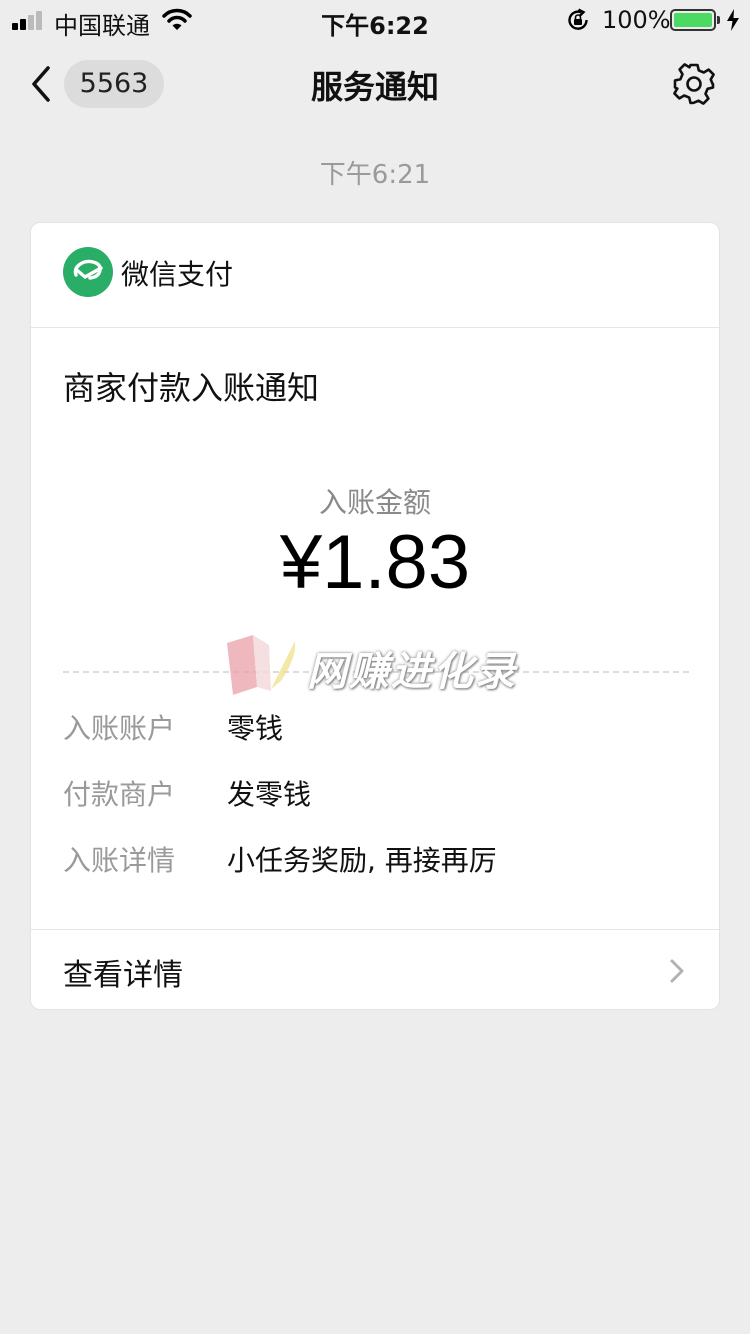 This screenshot has width=750, height=1334. Describe the element at coordinates (375, 562) in the screenshot. I see `amount-value: ¥1.83` at that location.